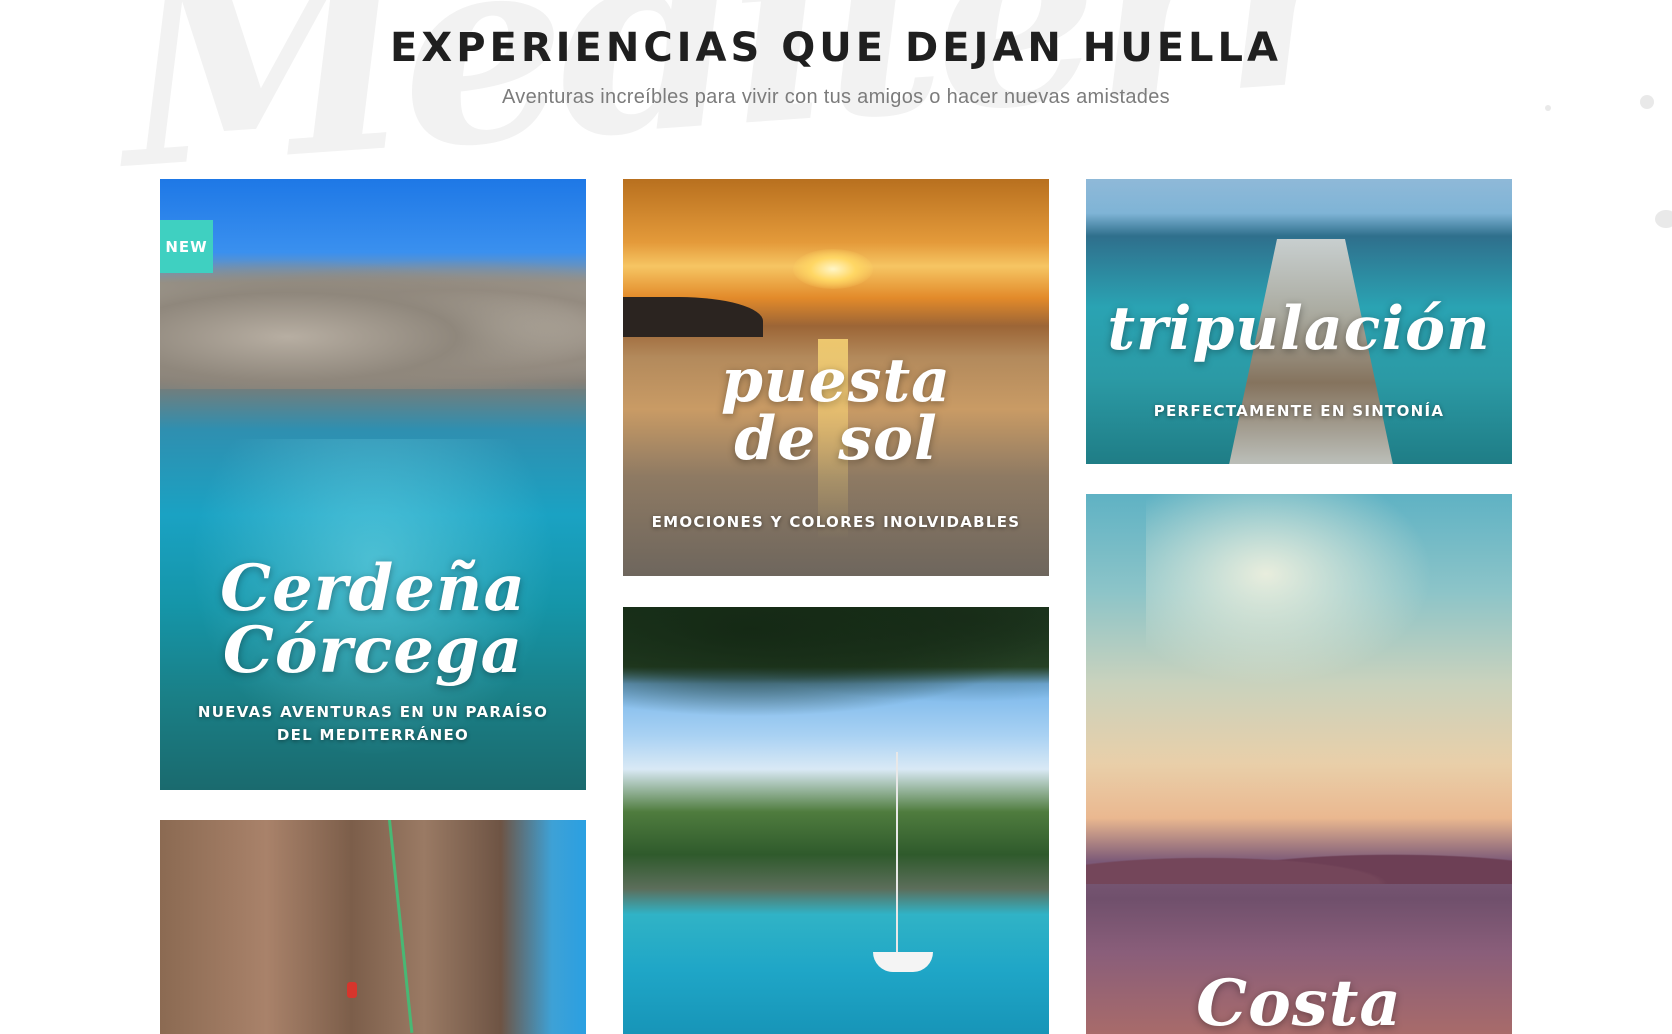 The height and width of the screenshot is (1034, 1672). What do you see at coordinates (836, 381) in the screenshot?
I see `card-script-title-line-1: puesta` at bounding box center [836, 381].